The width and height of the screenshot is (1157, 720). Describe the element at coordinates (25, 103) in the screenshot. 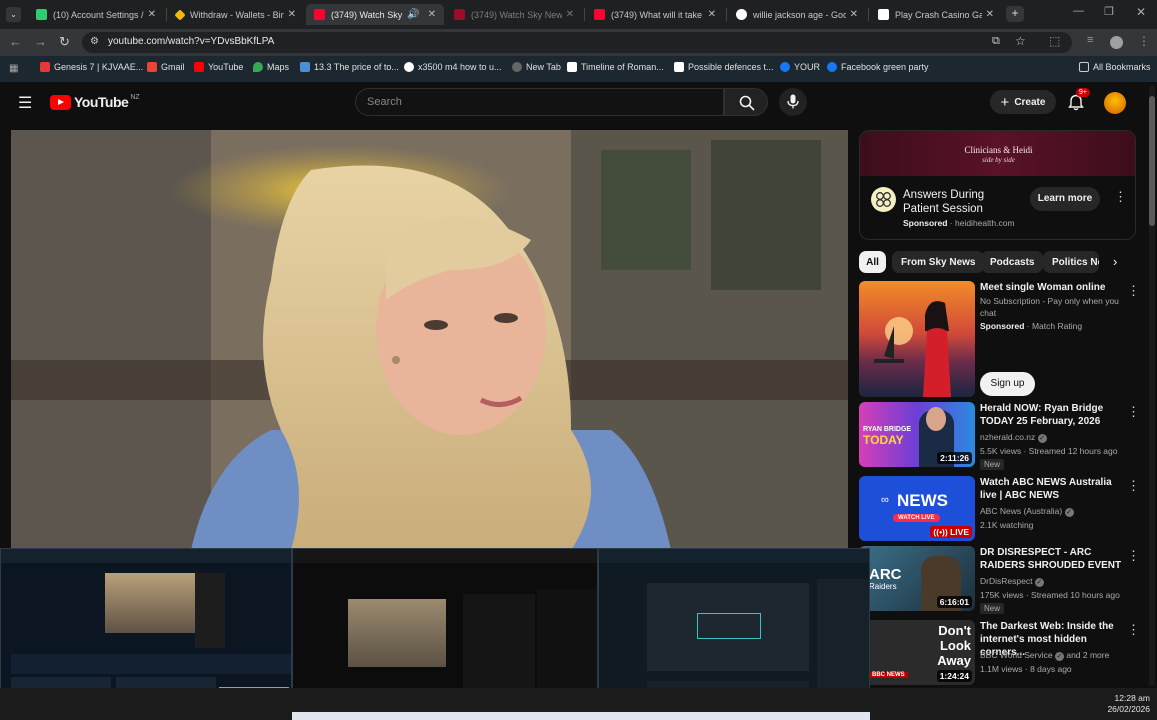

I see `hamburger-menu-icon: ☰` at that location.